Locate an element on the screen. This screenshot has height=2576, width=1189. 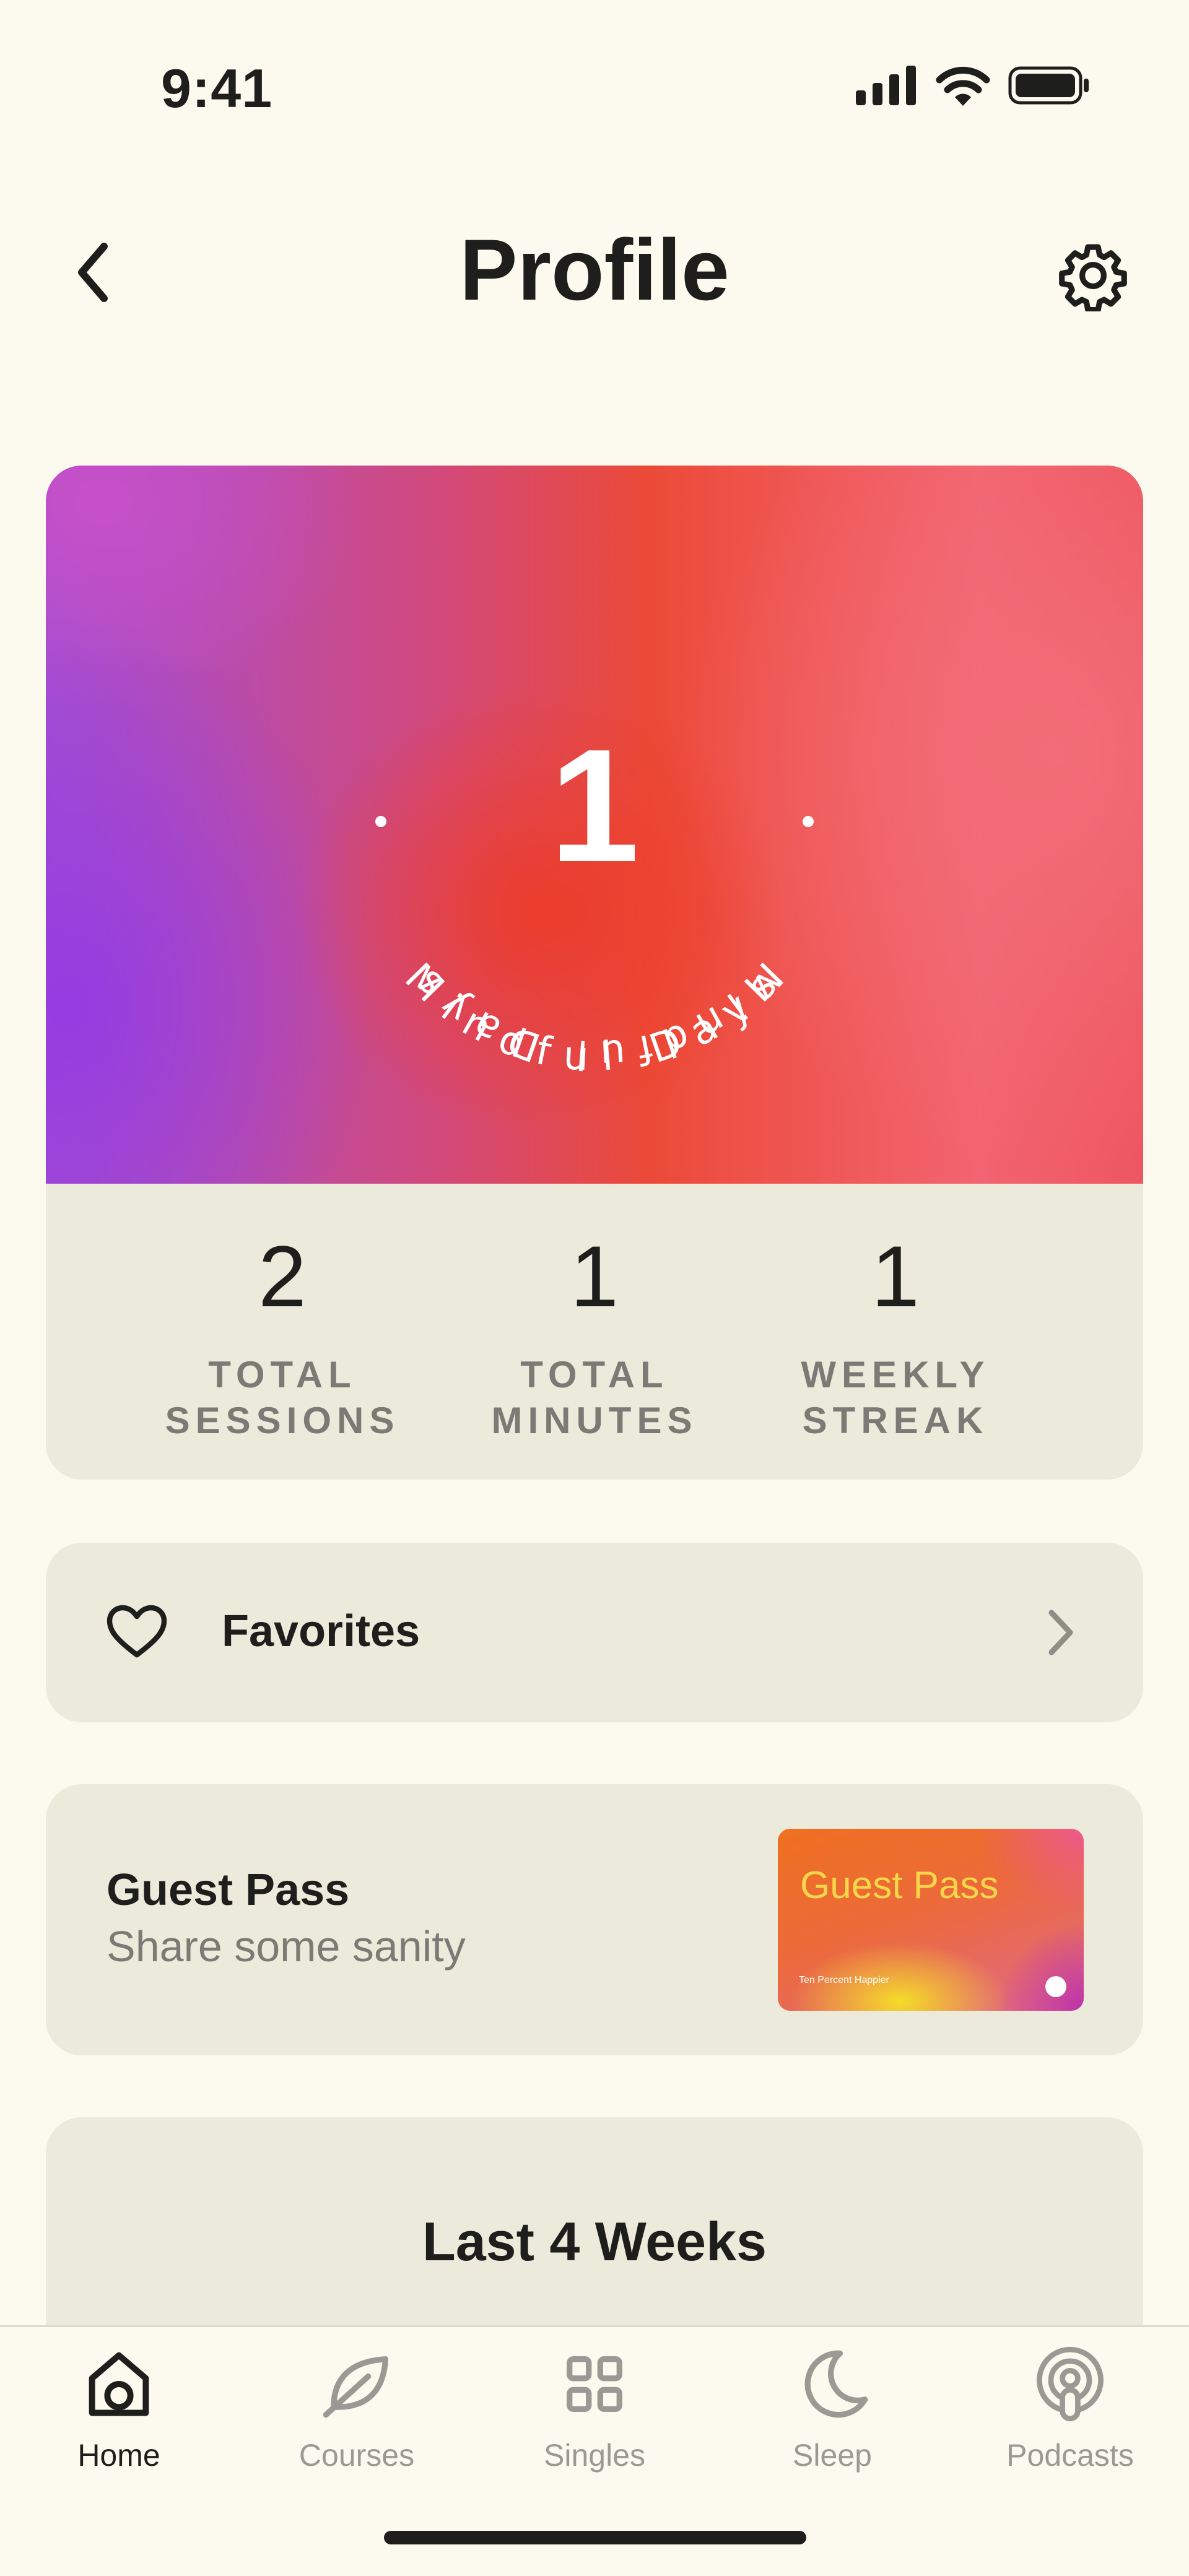
battery-icon is located at coordinates (1048, 85).